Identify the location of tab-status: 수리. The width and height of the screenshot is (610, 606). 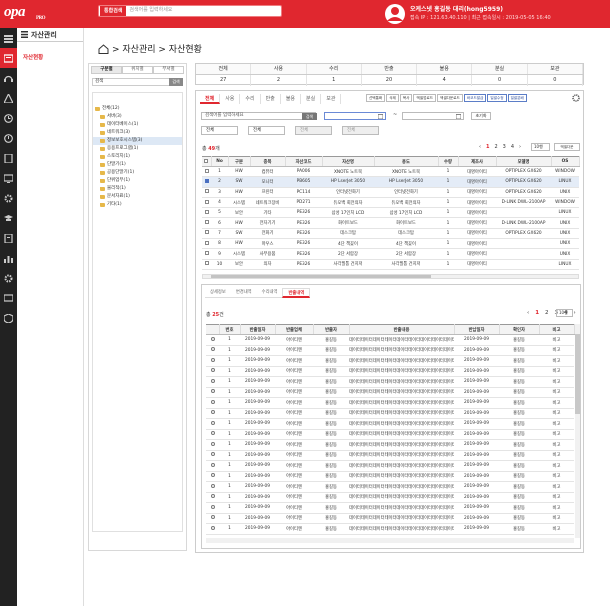
(250, 99).